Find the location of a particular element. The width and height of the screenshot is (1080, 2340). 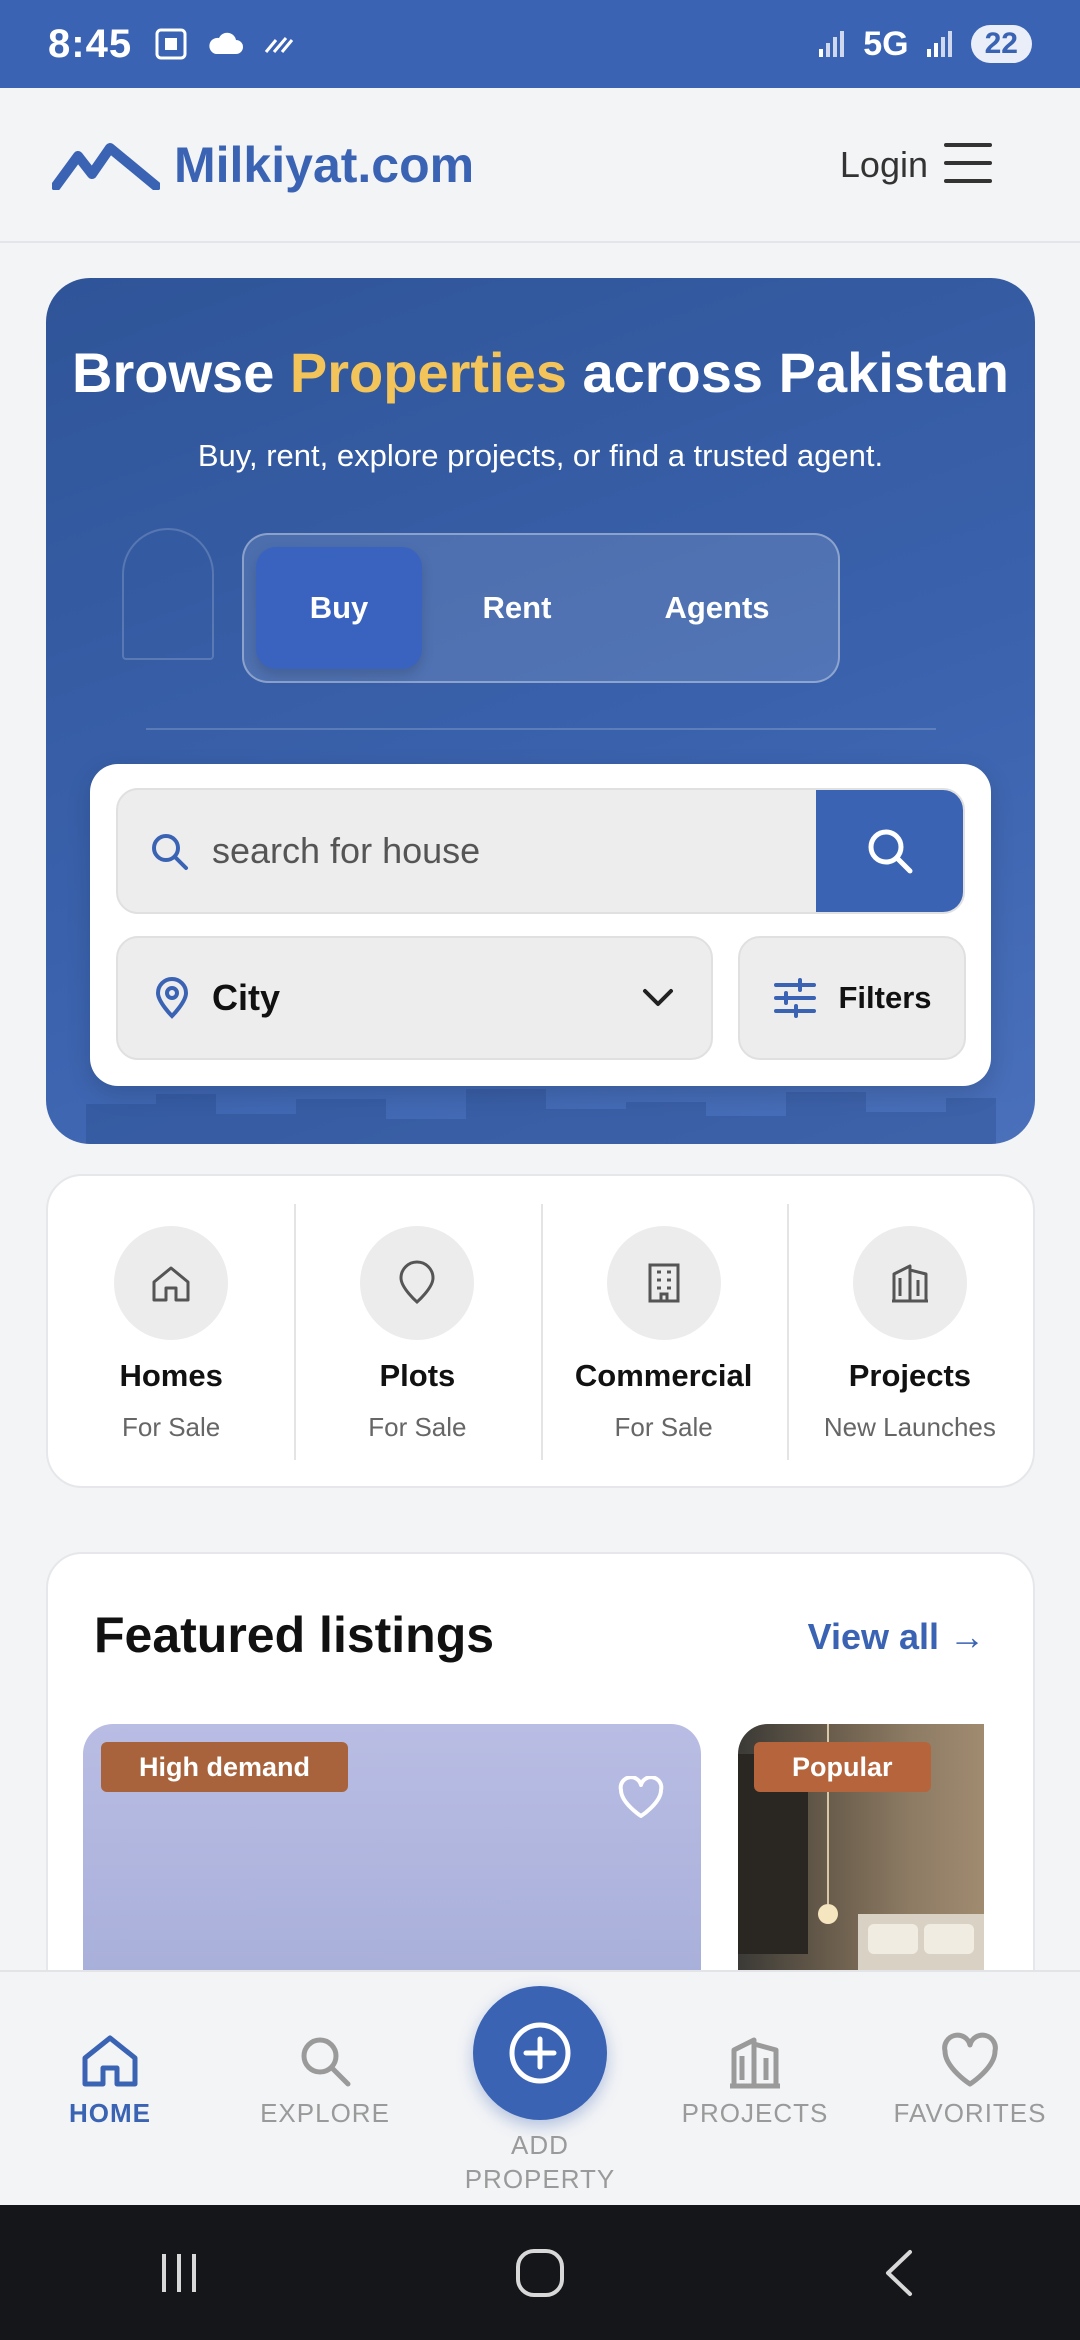

category-commercial: Commercial For Sale is located at coordinates (663, 1331).